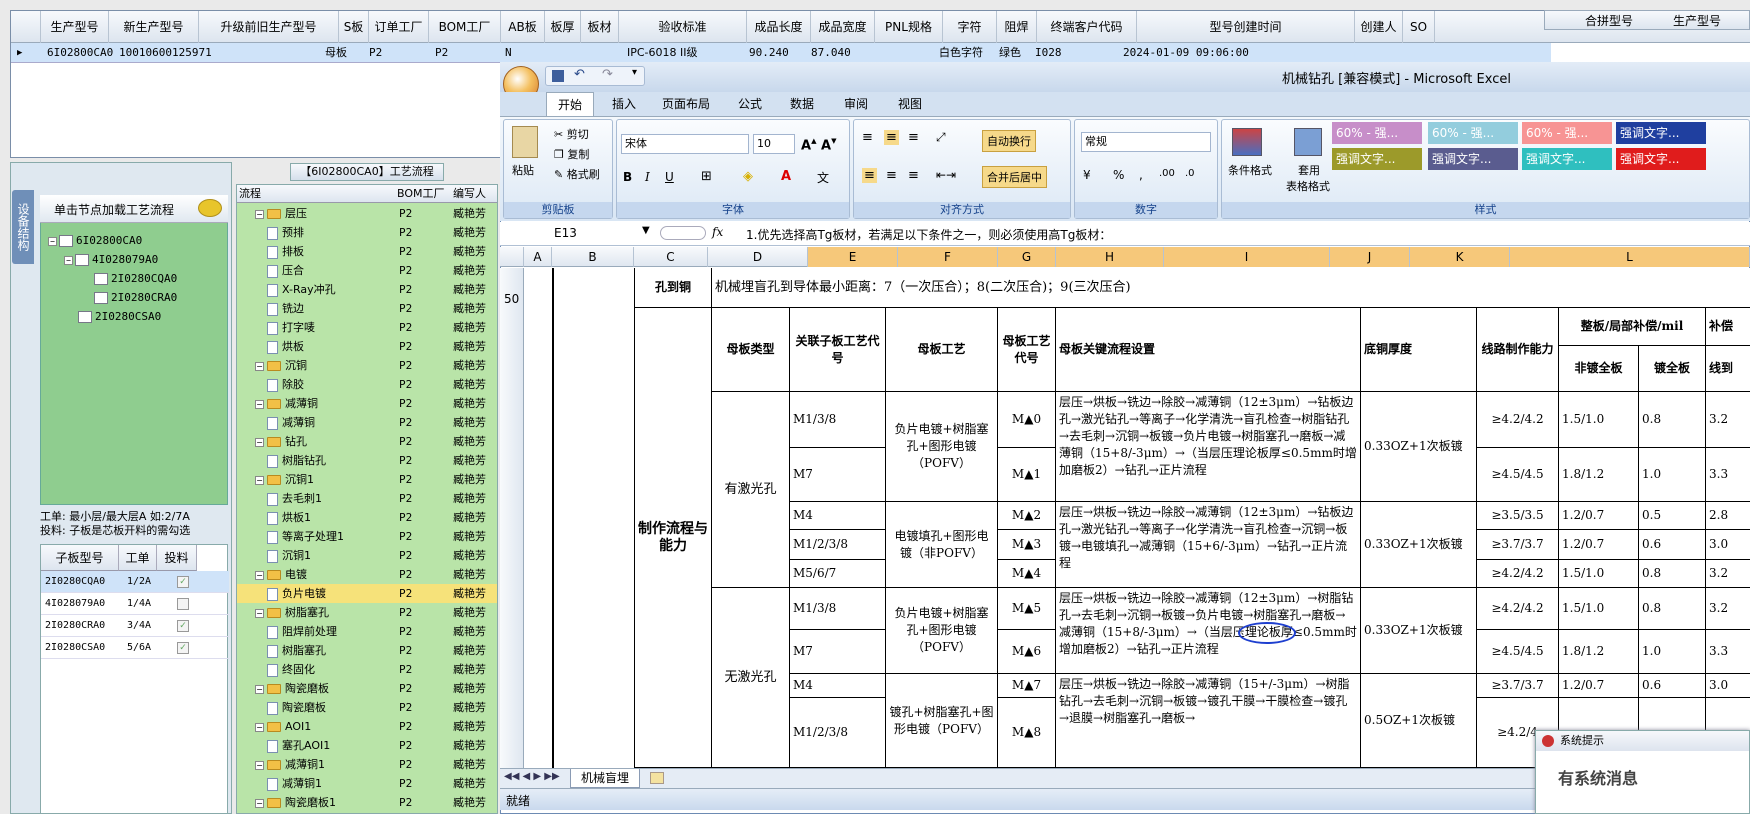 This screenshot has height=814, width=1750. I want to click on col-header-G: G, so click(1027, 257).